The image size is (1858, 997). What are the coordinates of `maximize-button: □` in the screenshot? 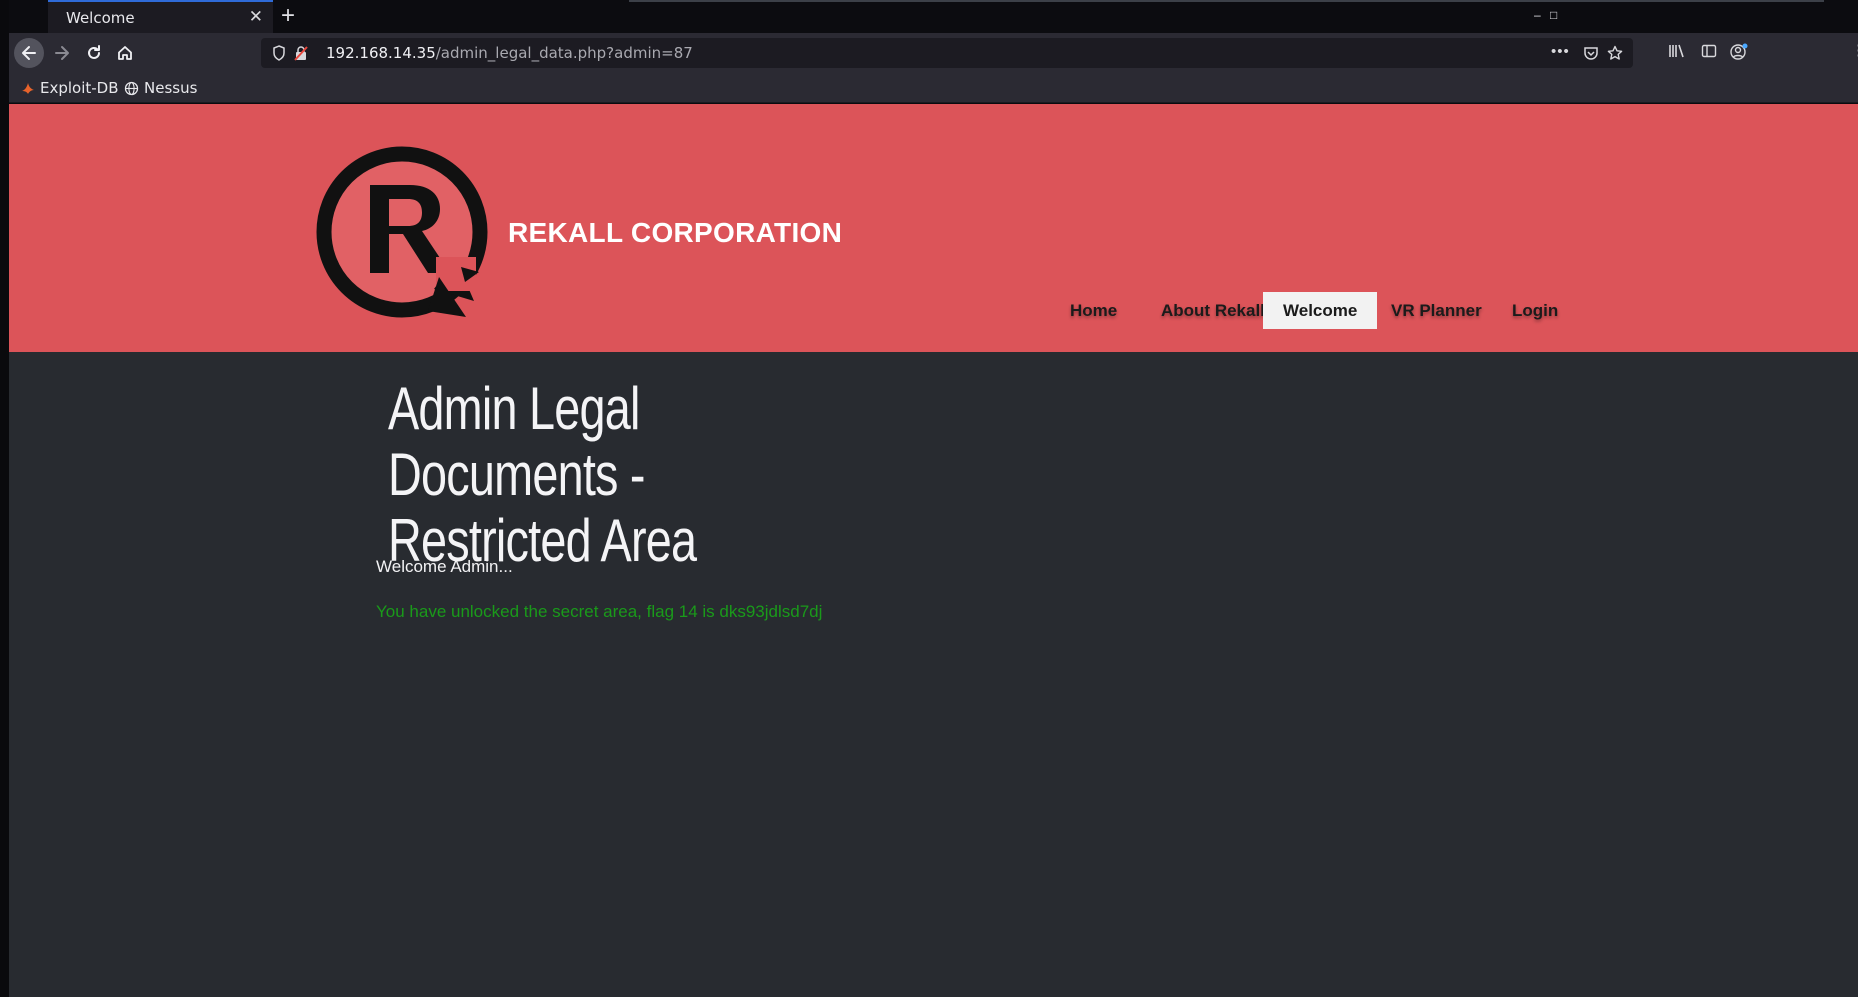 It's located at (1553, 15).